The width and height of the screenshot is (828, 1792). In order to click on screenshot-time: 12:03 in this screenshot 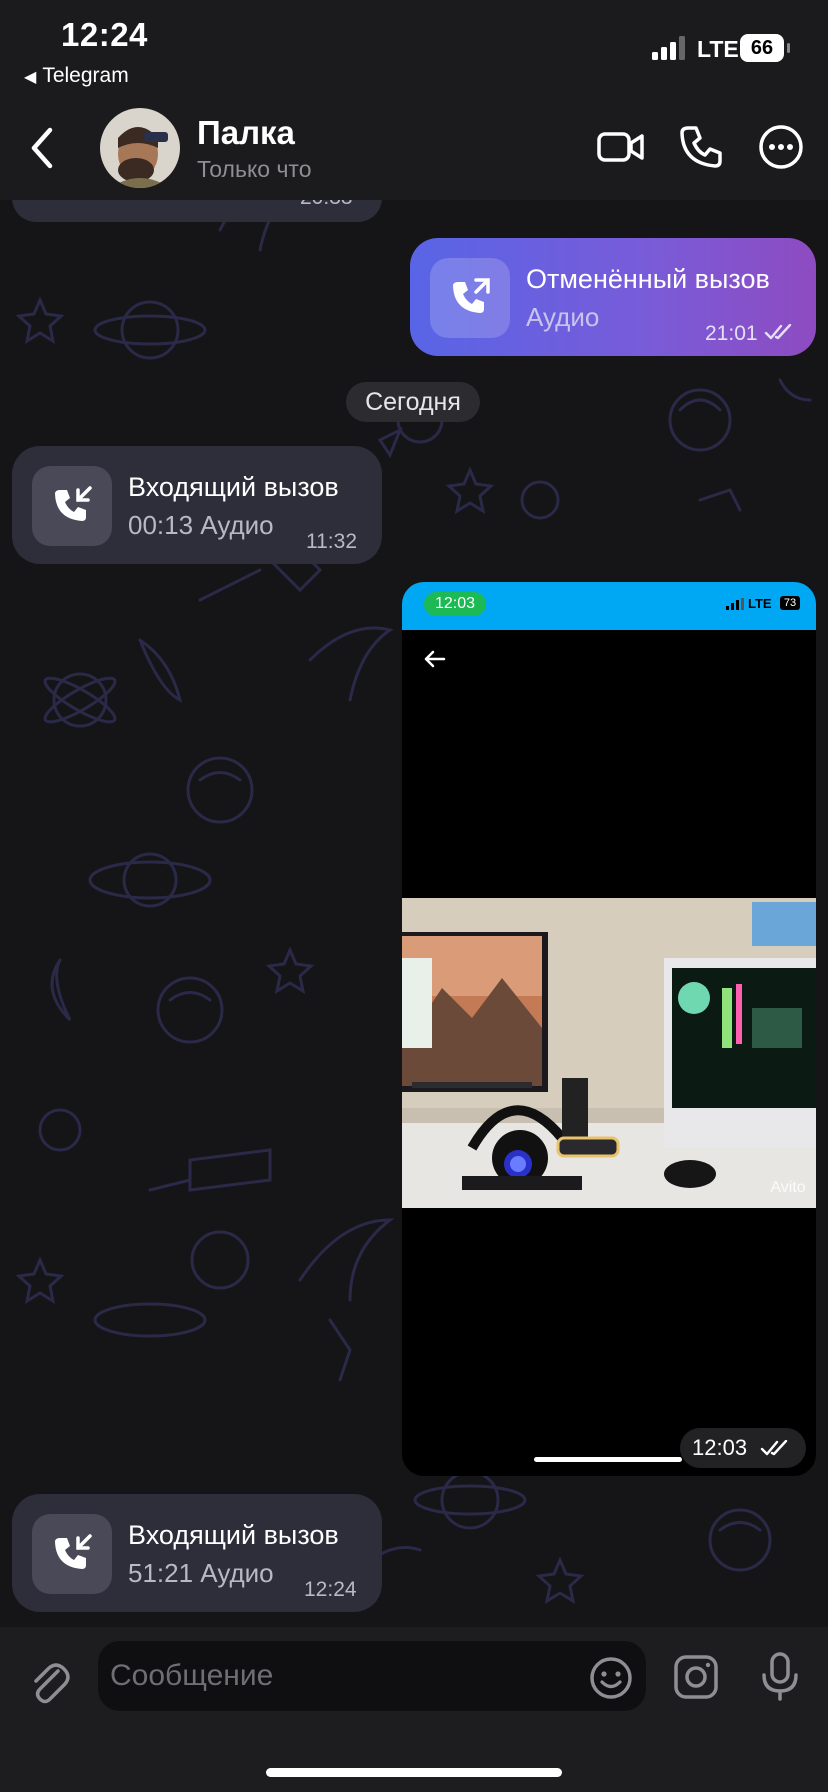, I will do `click(455, 604)`.